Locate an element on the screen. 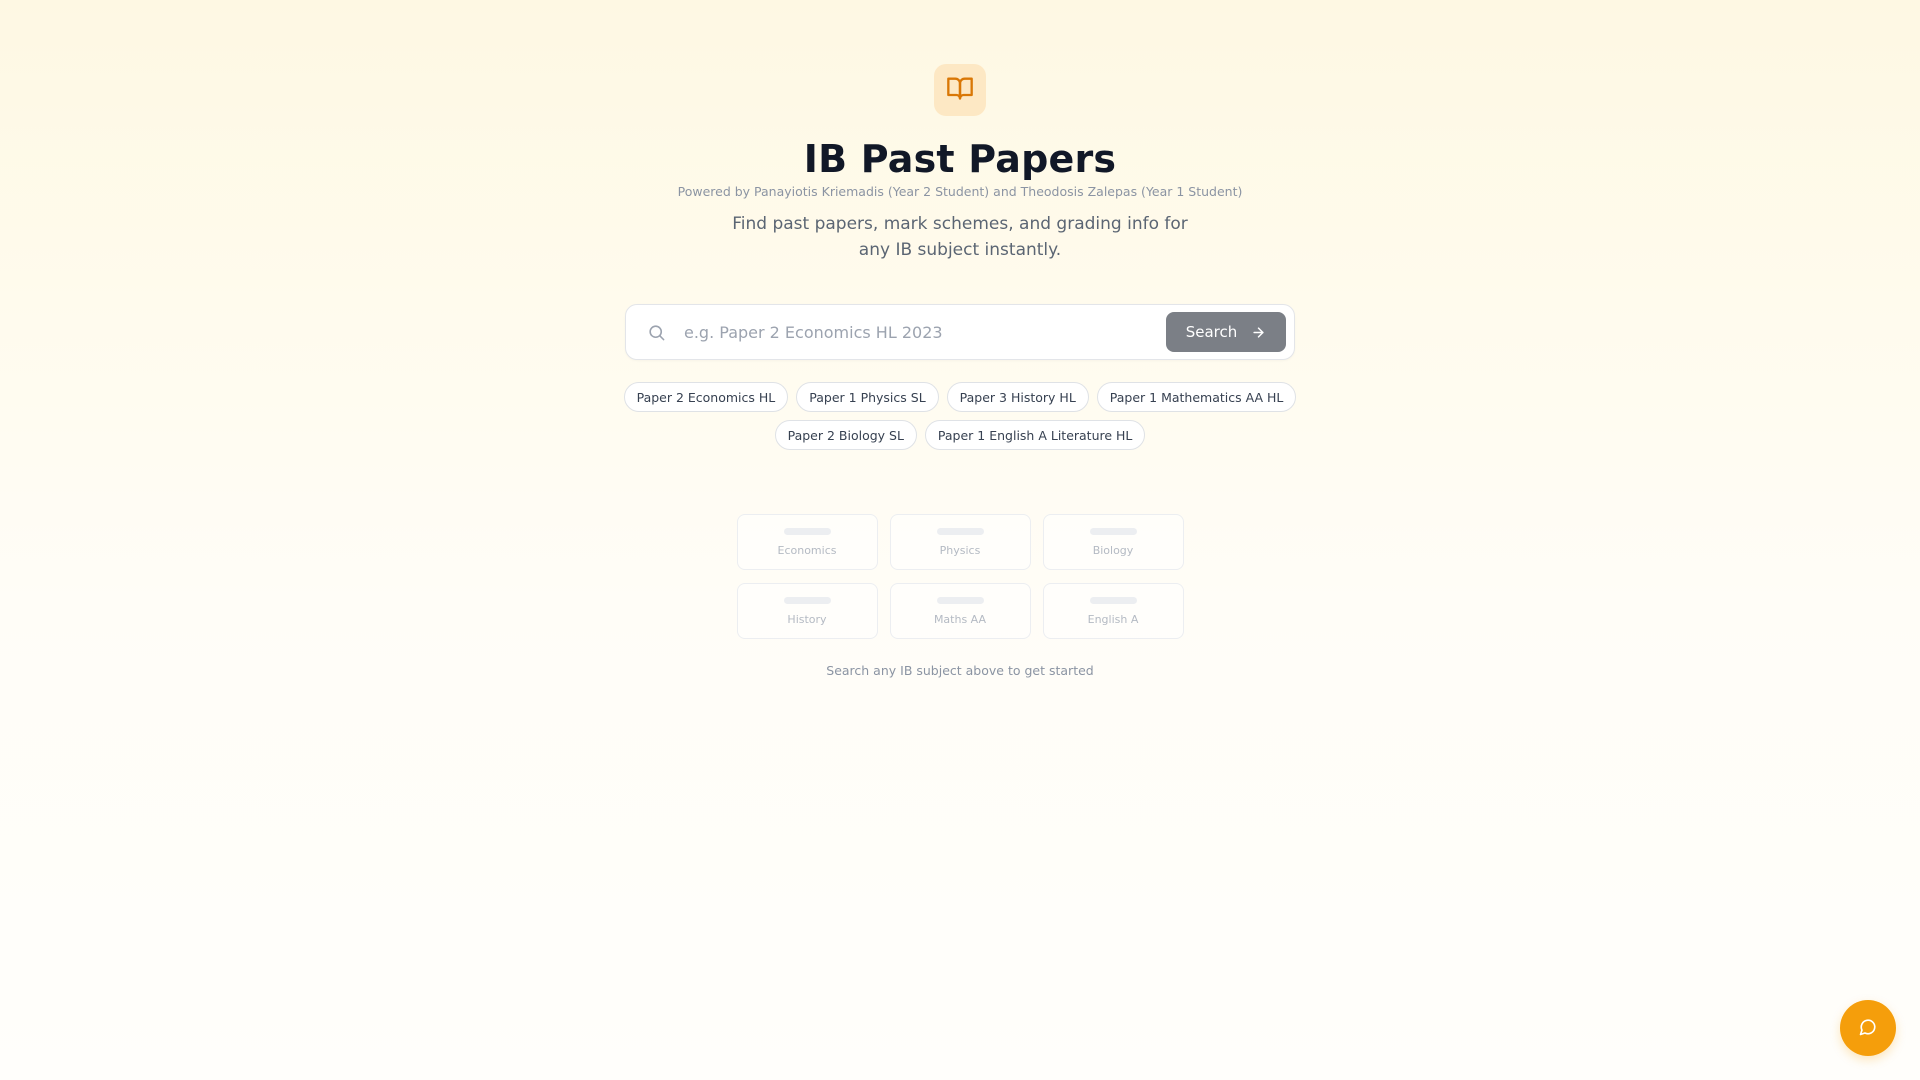  search-bar: Search is located at coordinates (960, 332).